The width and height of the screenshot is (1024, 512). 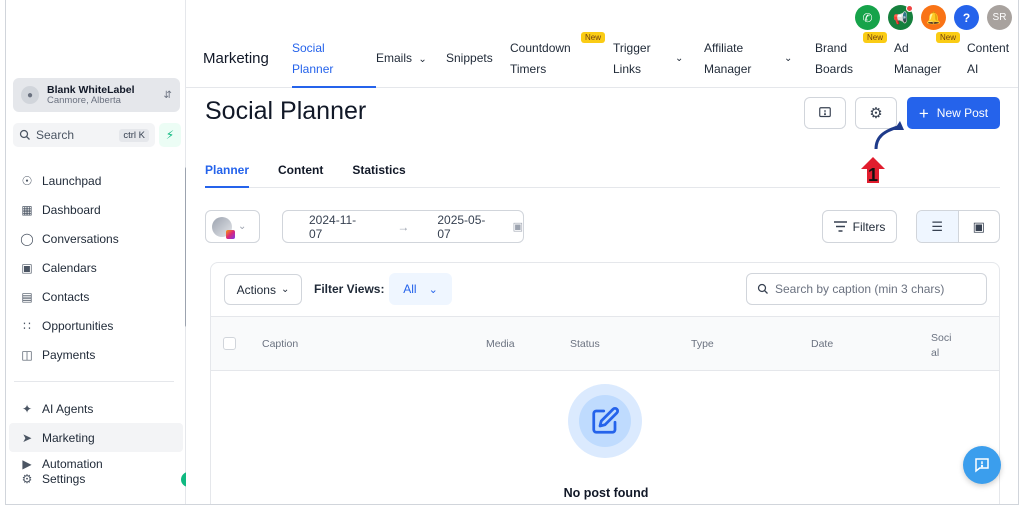 I want to click on subtab-statistics: Statistics, so click(x=378, y=175).